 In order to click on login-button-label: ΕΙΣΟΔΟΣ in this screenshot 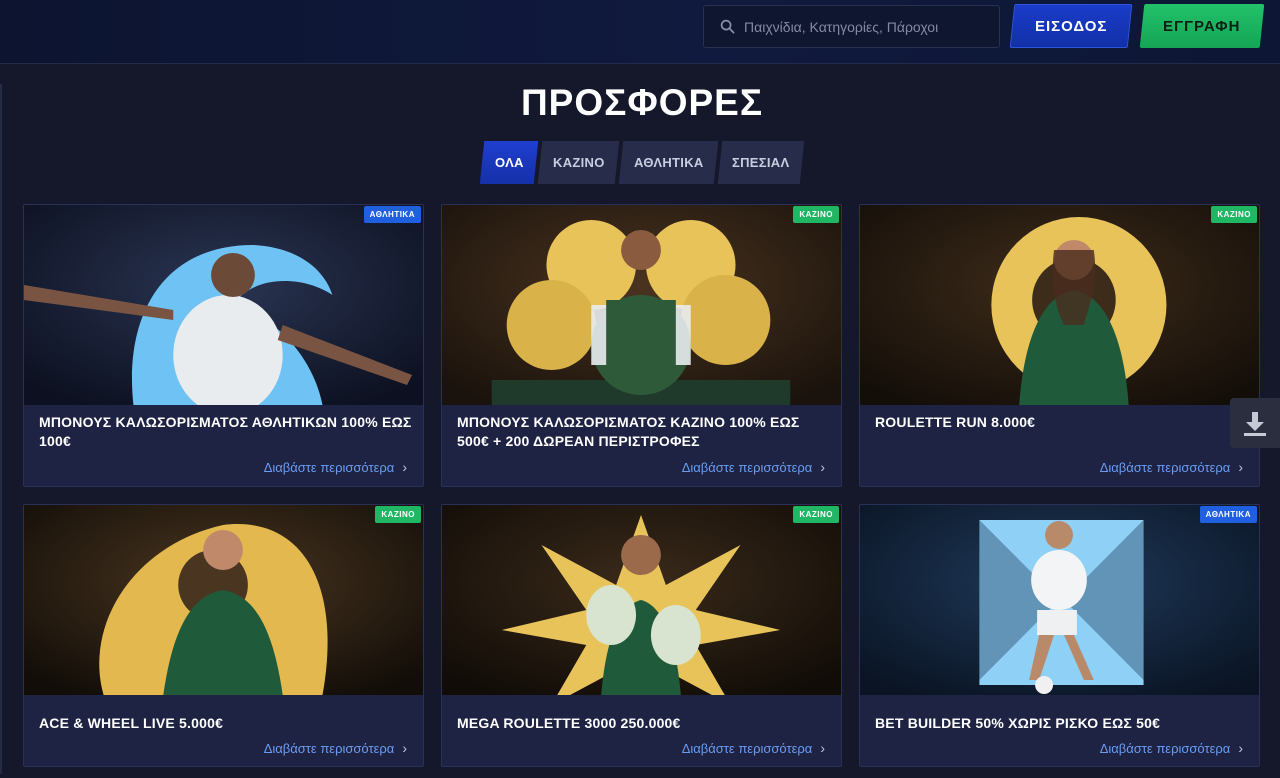, I will do `click(1071, 26)`.